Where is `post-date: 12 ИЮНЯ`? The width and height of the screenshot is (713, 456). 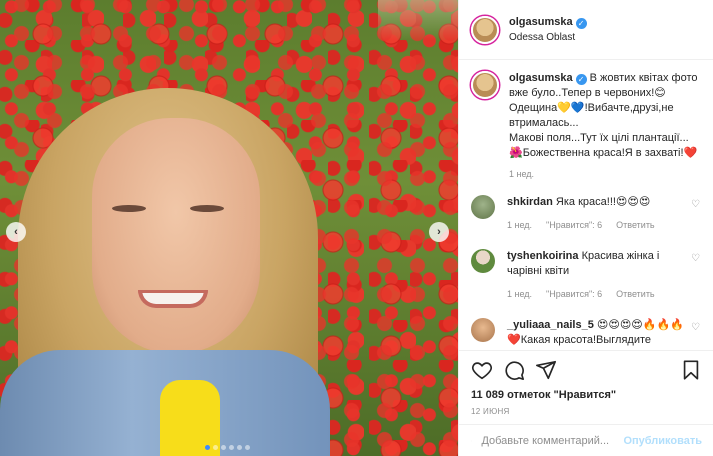 post-date: 12 ИЮНЯ is located at coordinates (586, 408).